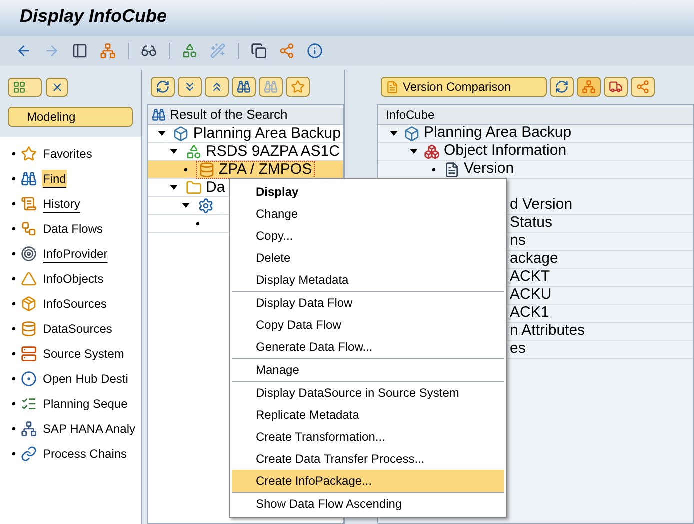  I want to click on share-button, so click(643, 87).